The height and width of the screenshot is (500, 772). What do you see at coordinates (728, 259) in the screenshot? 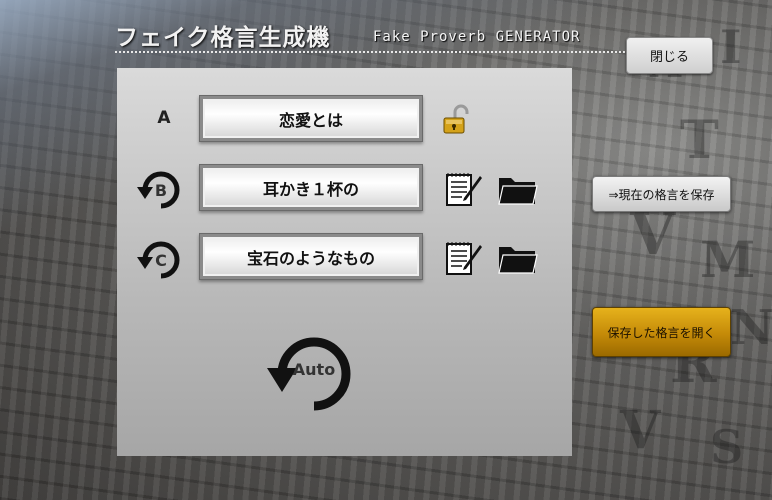
I see `bg-letter: M` at bounding box center [728, 259].